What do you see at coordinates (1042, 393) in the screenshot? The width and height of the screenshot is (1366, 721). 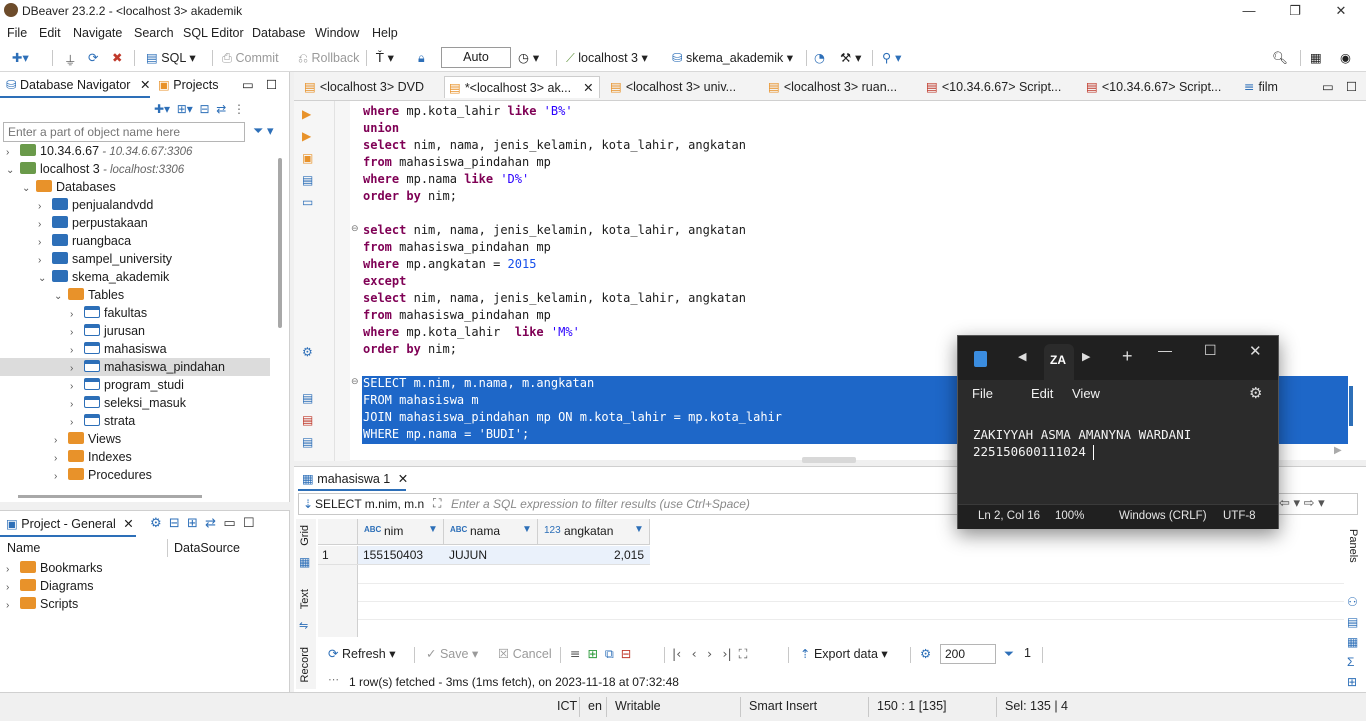 I see `notepad-menu-edit: Edit` at bounding box center [1042, 393].